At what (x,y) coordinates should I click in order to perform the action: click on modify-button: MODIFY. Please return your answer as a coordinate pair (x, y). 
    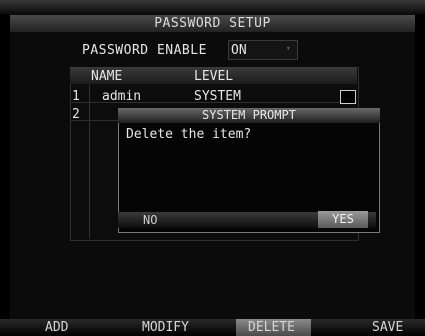
    Looking at the image, I should click on (165, 327).